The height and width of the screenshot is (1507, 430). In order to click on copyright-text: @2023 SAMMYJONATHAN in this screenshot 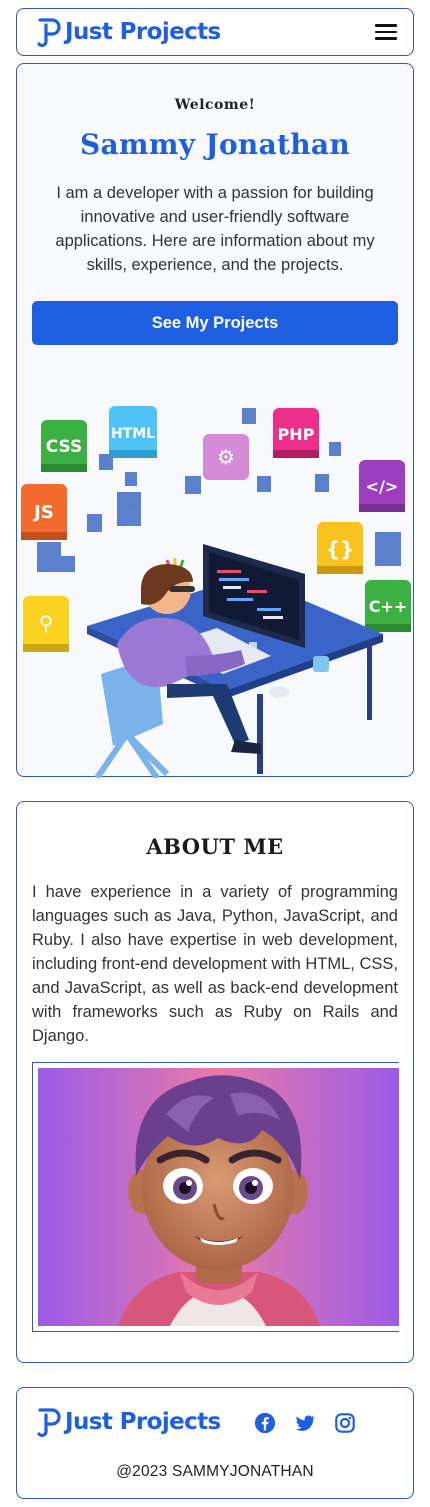, I will do `click(215, 1471)`.